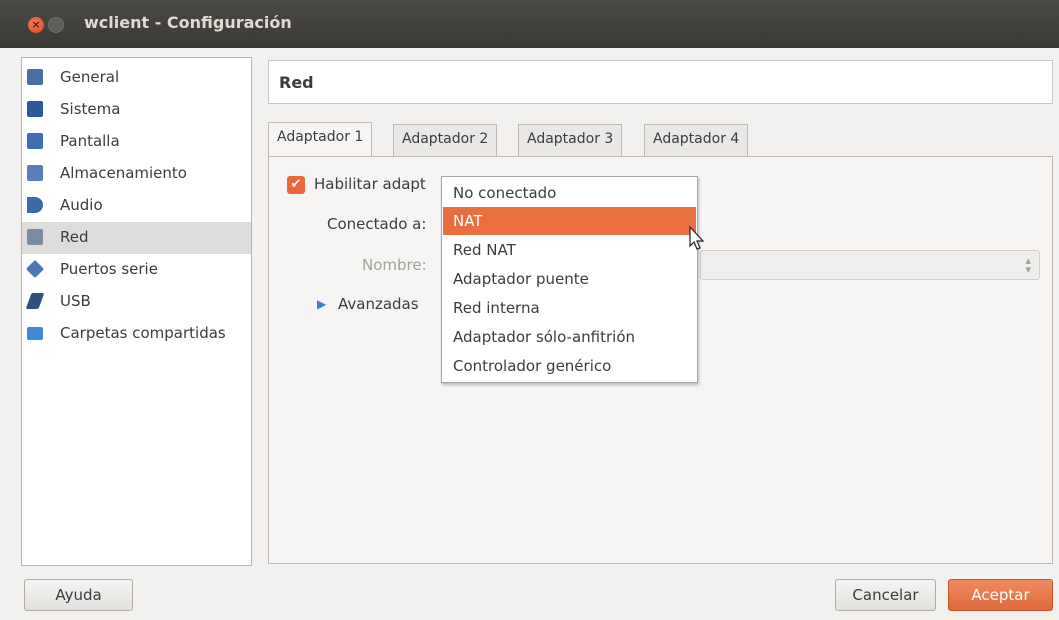  I want to click on dropdown-option-label: Red NAT, so click(484, 250).